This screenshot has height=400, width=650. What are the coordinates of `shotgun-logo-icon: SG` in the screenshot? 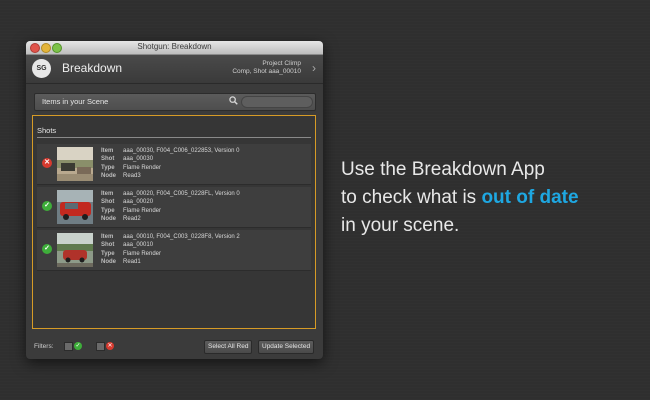 It's located at (41, 68).